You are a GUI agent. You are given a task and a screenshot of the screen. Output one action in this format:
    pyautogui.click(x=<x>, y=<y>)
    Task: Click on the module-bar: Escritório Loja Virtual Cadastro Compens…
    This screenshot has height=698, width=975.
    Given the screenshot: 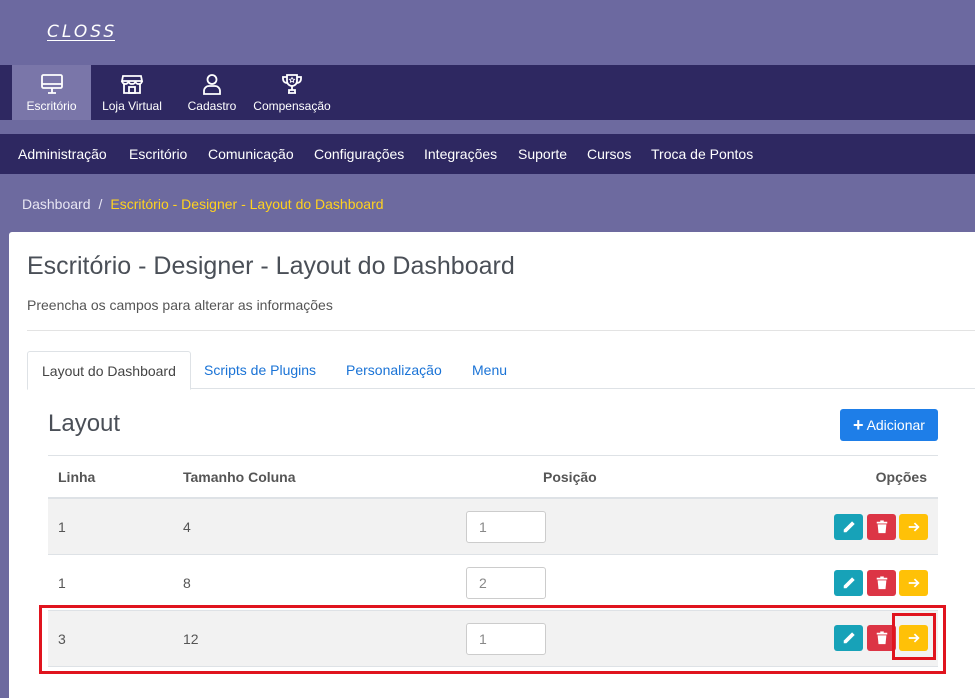 What is the action you would take?
    pyautogui.click(x=487, y=92)
    